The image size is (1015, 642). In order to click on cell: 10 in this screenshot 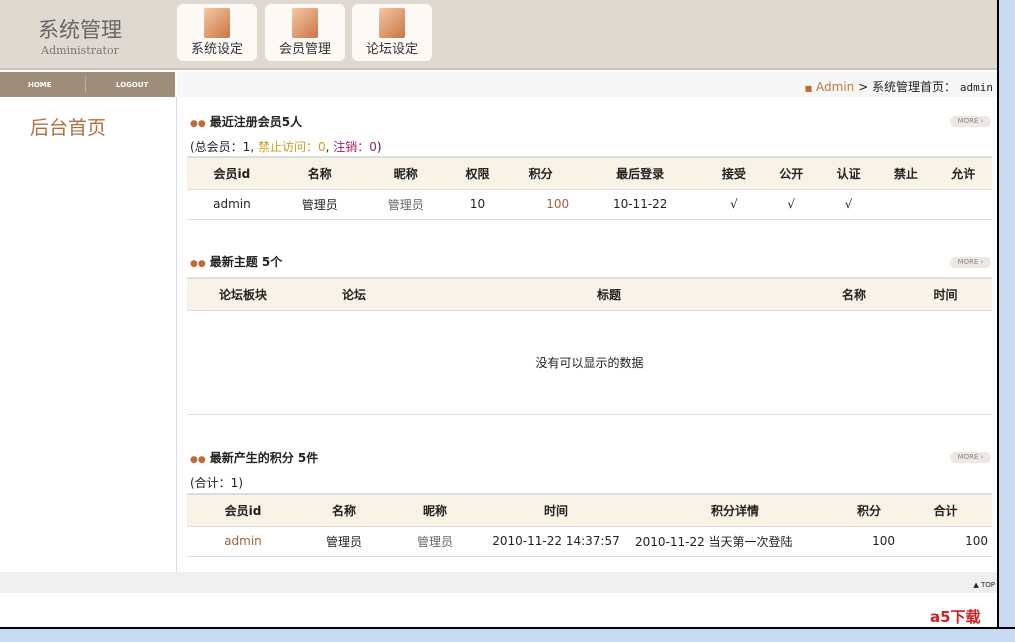, I will do `click(477, 204)`.